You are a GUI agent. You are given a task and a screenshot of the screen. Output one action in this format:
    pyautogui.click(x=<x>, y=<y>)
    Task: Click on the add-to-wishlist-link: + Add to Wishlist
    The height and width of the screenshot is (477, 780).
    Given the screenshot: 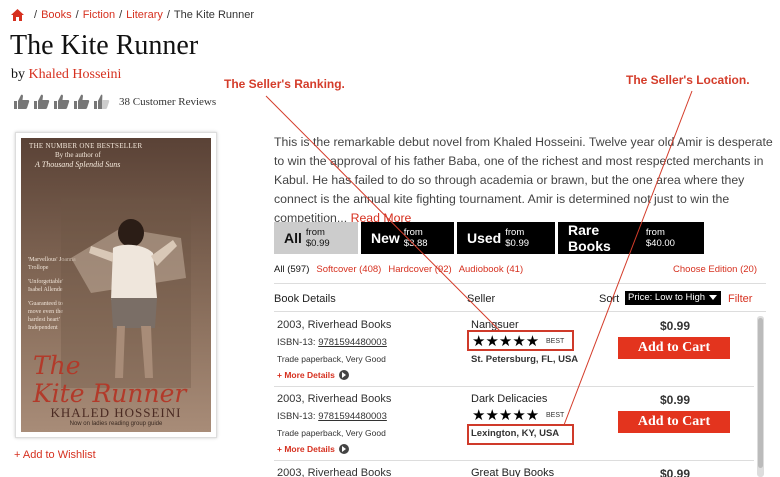 What is the action you would take?
    pyautogui.click(x=55, y=455)
    